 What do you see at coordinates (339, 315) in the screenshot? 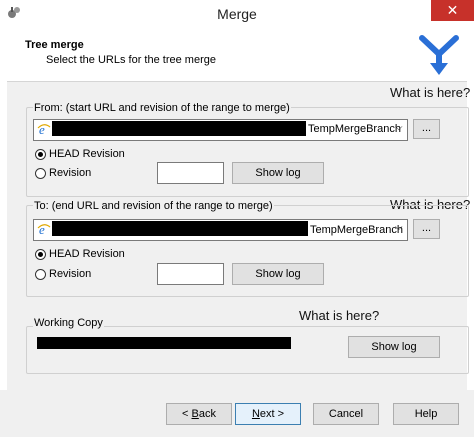
I see `annotation-working-copy: What is here?` at bounding box center [339, 315].